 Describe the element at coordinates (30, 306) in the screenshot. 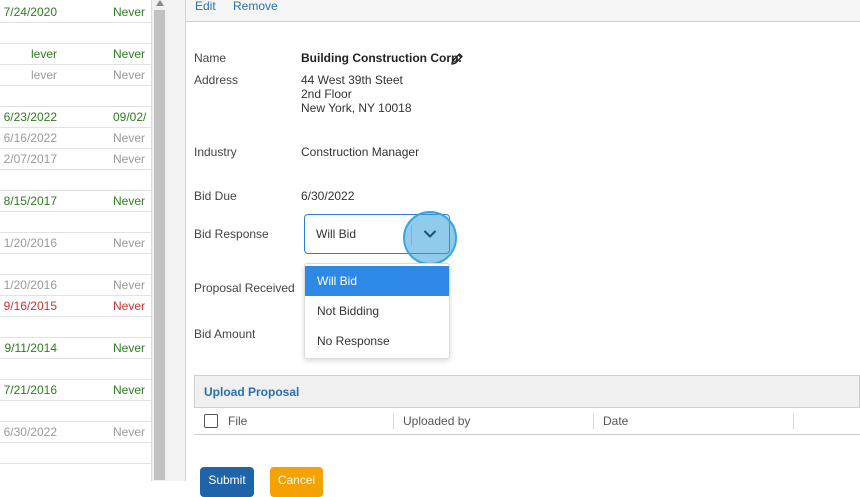

I see `row-date: 9/16/2015` at that location.